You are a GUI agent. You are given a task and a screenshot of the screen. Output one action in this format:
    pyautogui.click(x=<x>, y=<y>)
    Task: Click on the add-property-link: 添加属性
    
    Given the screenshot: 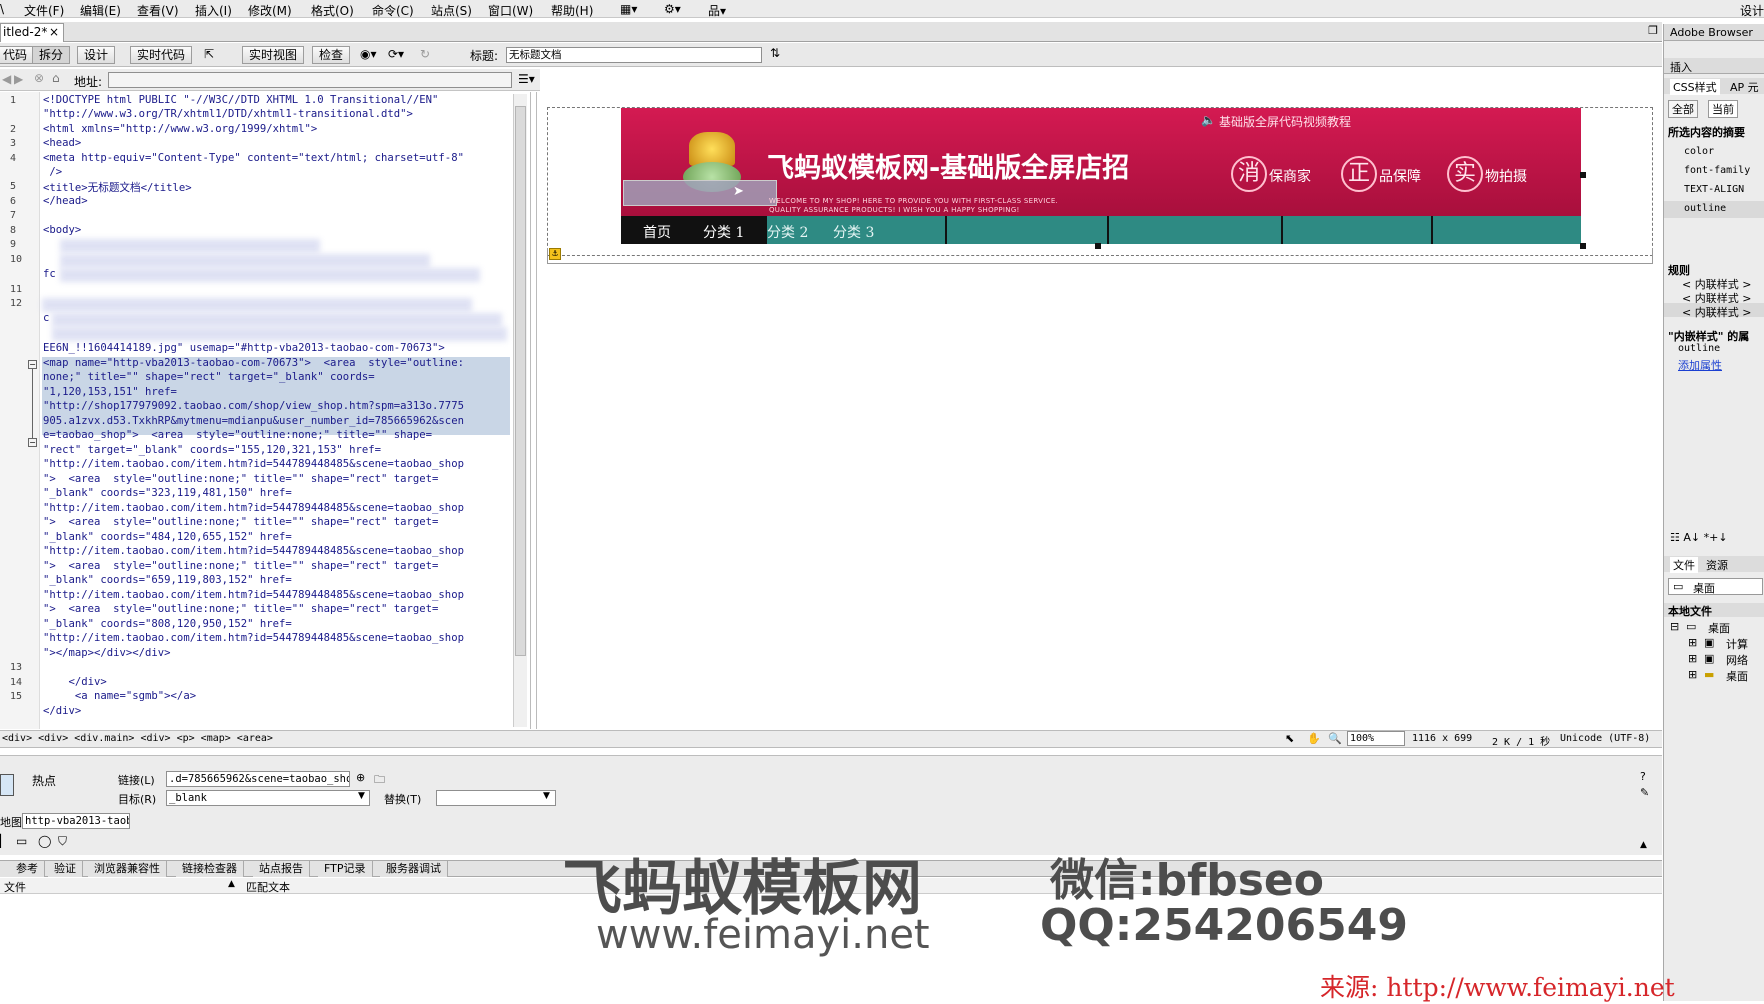 What is the action you would take?
    pyautogui.click(x=1700, y=365)
    